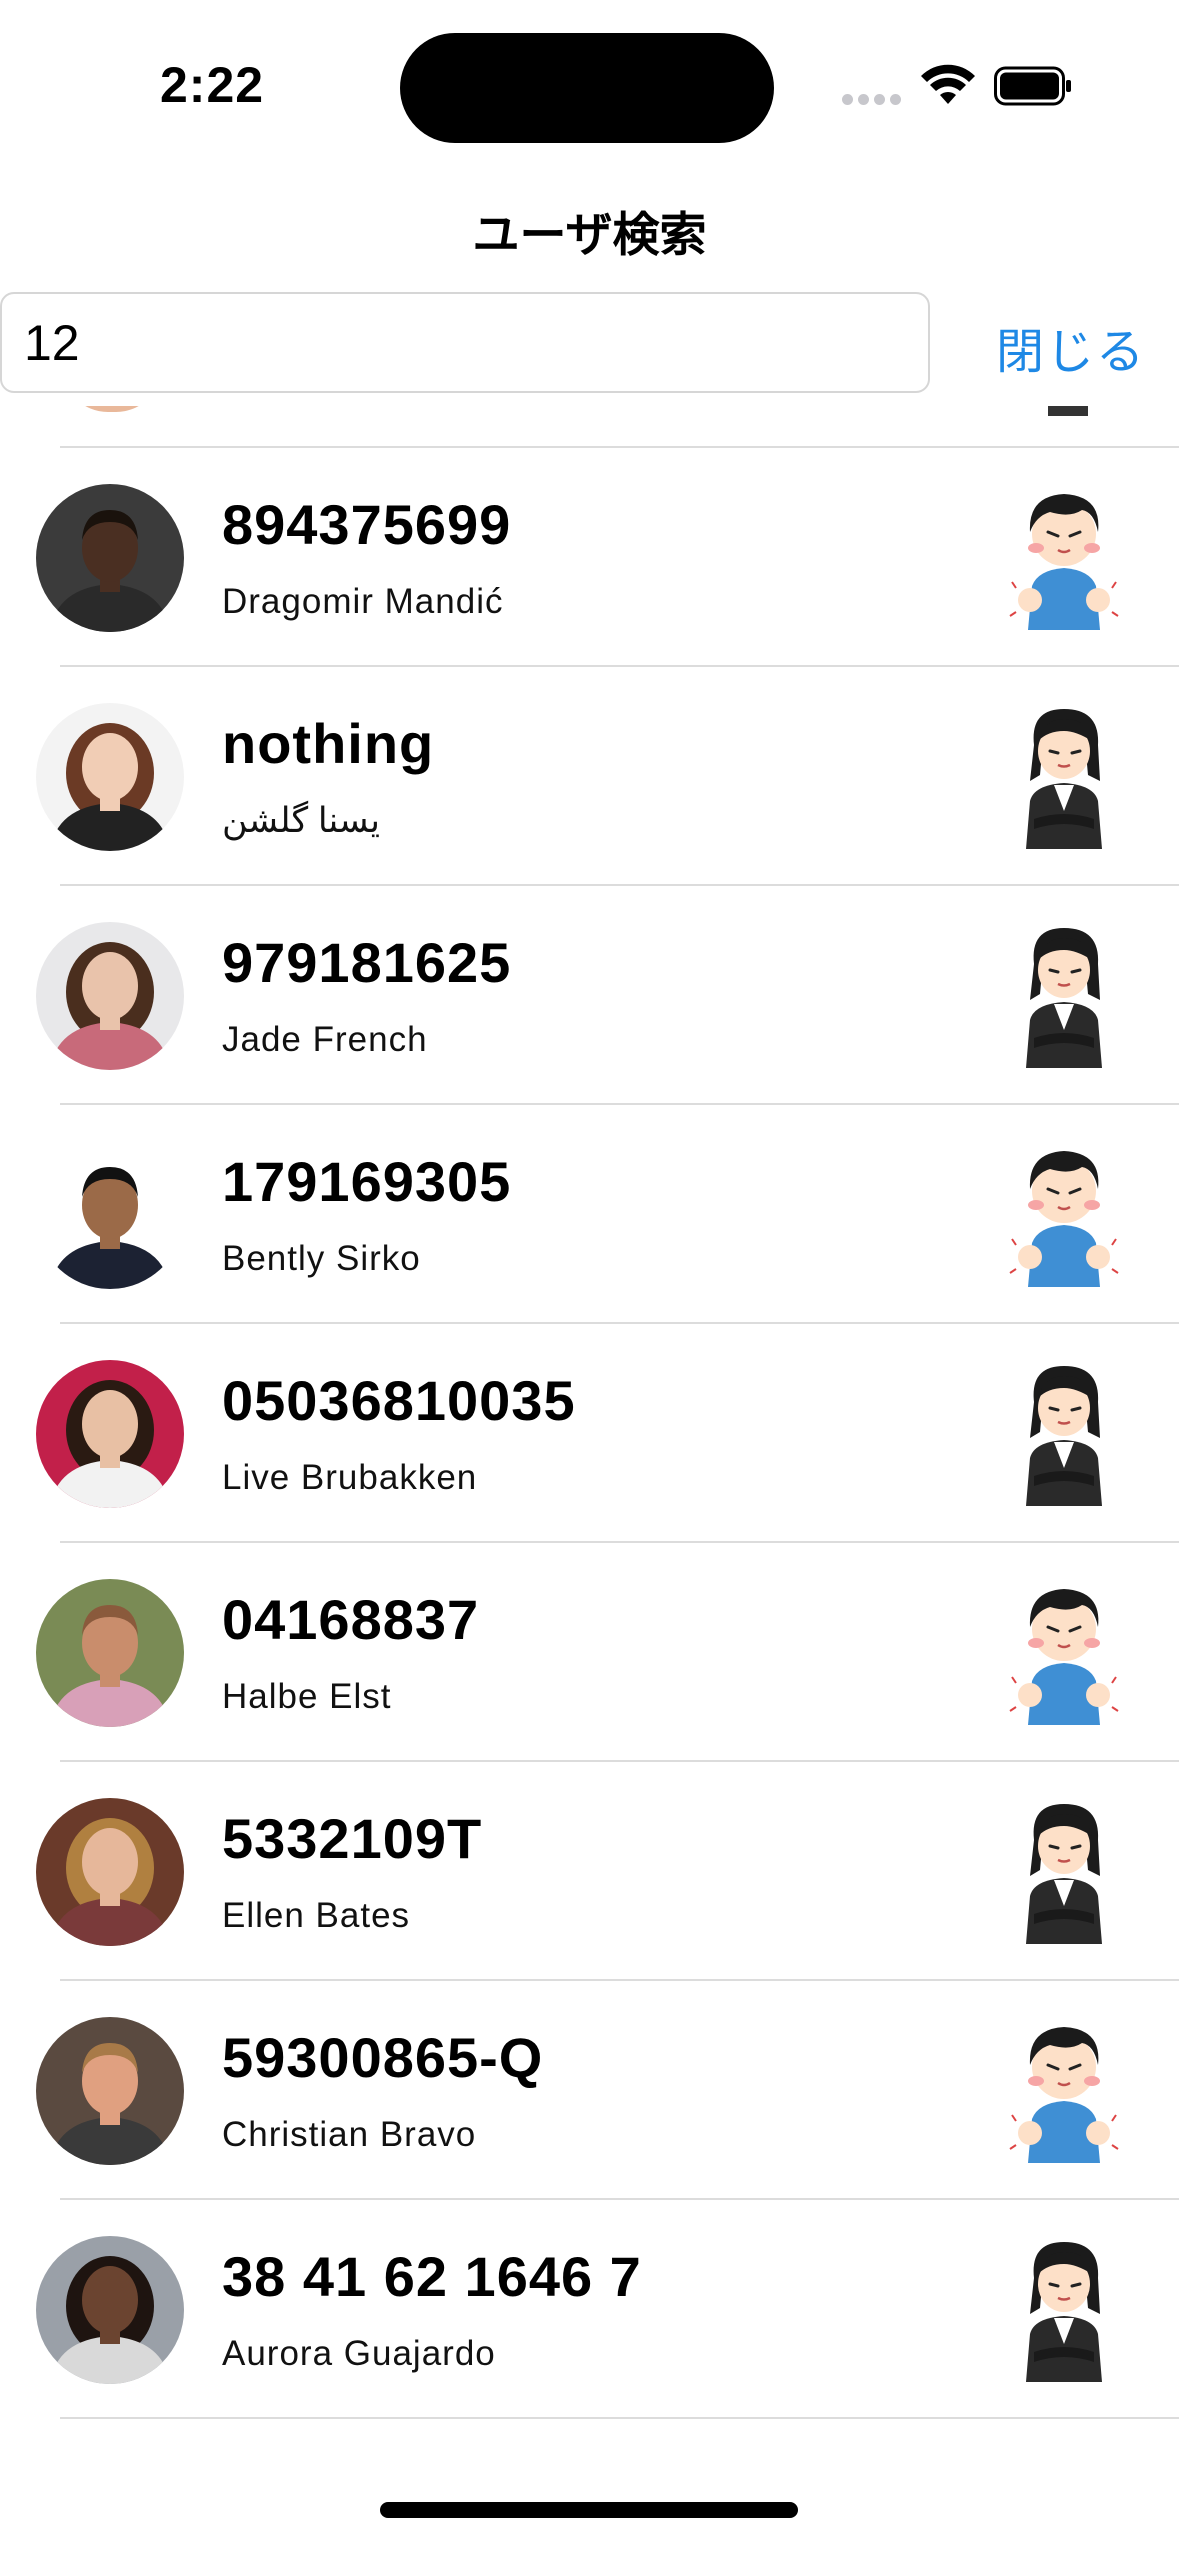 This screenshot has height=2556, width=1179. Describe the element at coordinates (589, 1652) in the screenshot. I see `list-item: 04168837 Halbe Elst` at that location.